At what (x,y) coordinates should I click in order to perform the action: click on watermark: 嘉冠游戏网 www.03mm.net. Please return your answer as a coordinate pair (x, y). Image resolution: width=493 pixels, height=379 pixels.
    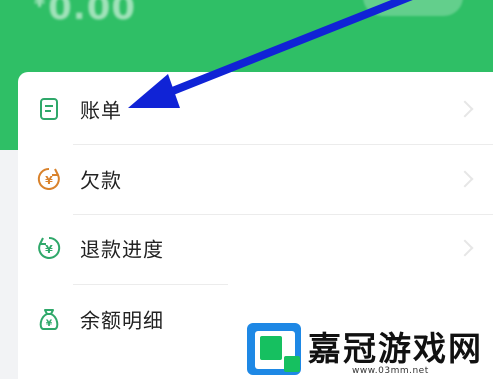
    Looking at the image, I should click on (369, 350).